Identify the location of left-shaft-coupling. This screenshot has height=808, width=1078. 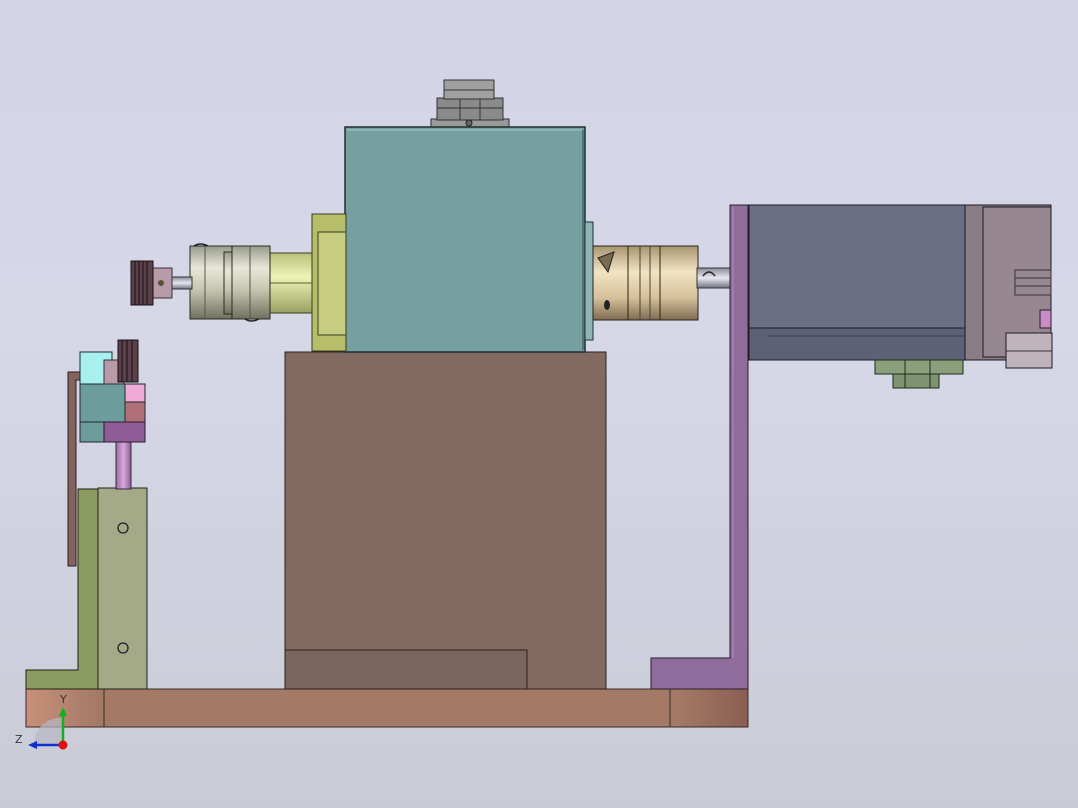
(230, 282).